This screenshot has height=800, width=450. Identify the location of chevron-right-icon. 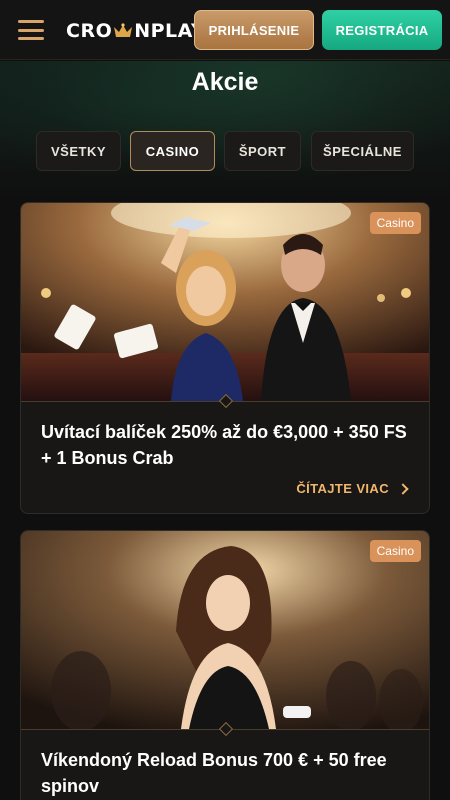
(403, 488).